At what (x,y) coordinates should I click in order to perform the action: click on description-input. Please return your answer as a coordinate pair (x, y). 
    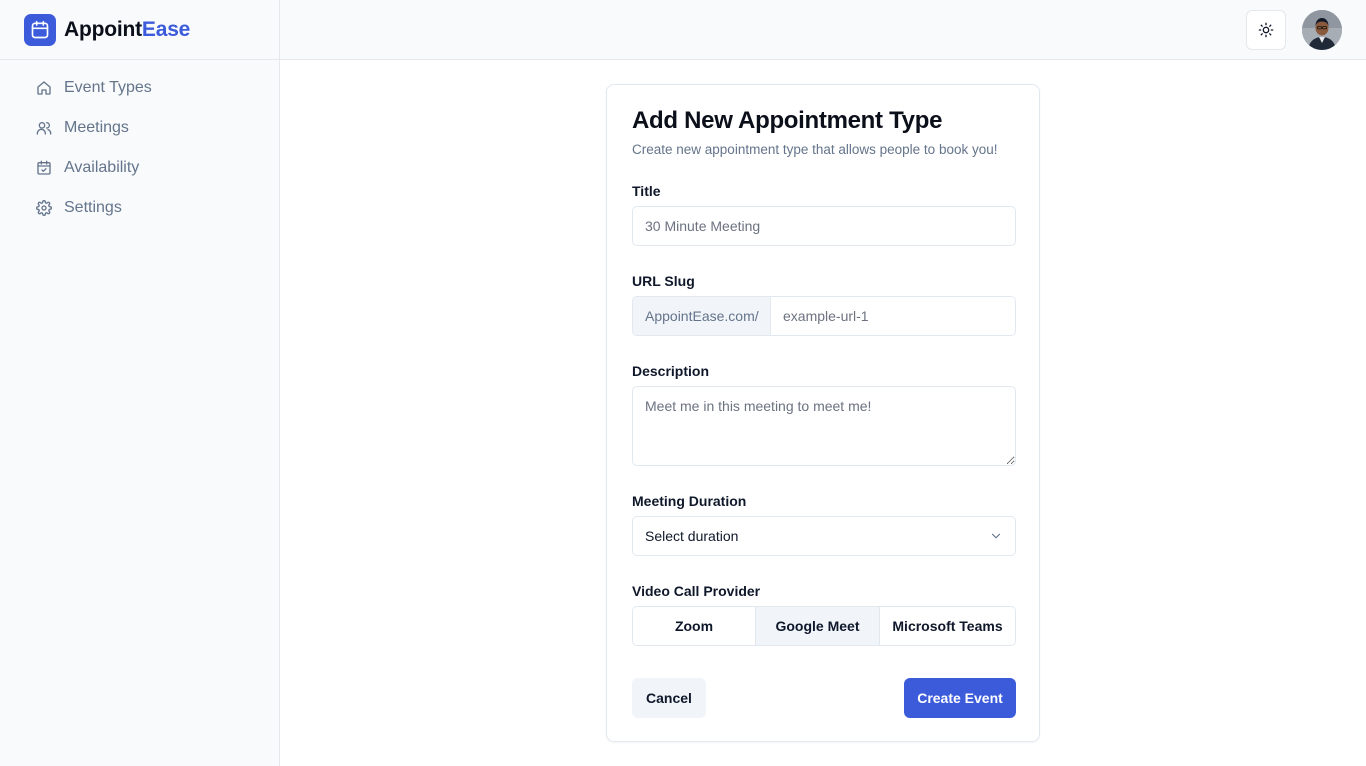
    Looking at the image, I should click on (824, 426).